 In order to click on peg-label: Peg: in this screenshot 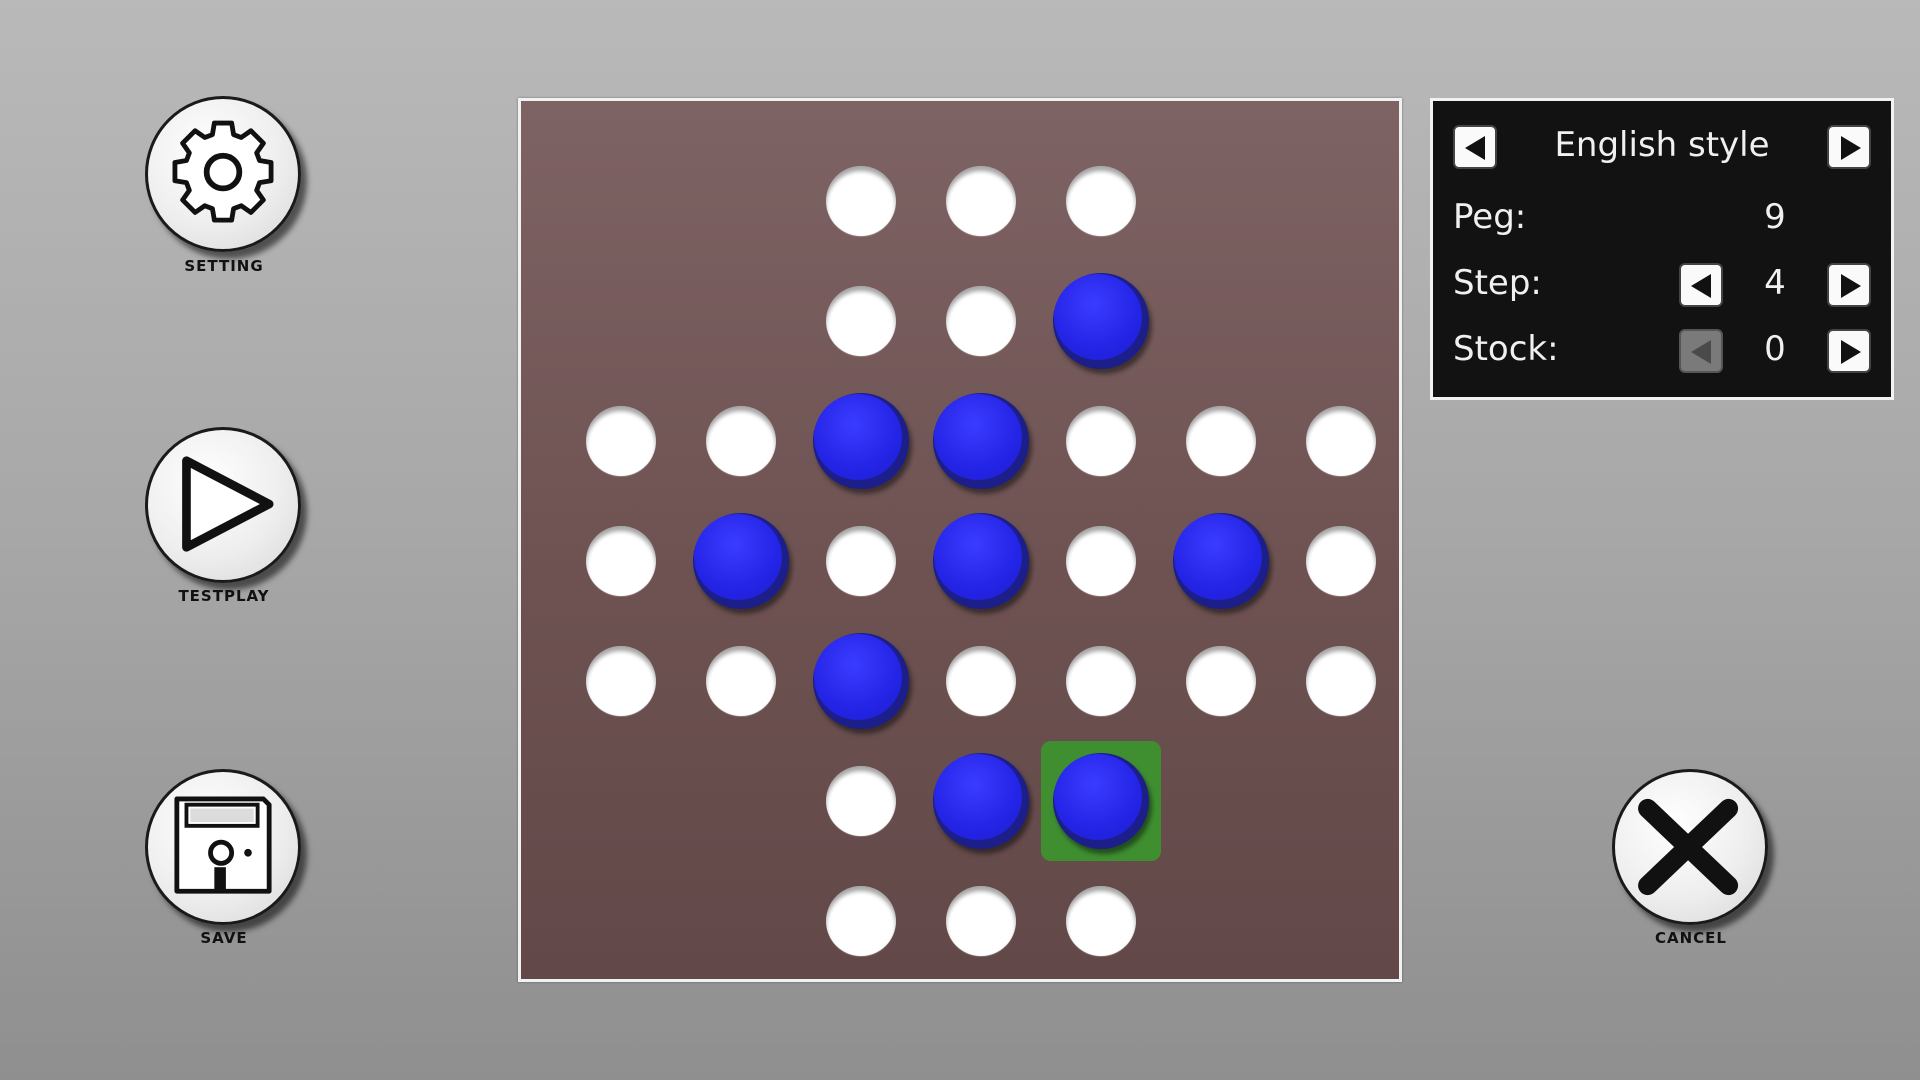, I will do `click(1490, 217)`.